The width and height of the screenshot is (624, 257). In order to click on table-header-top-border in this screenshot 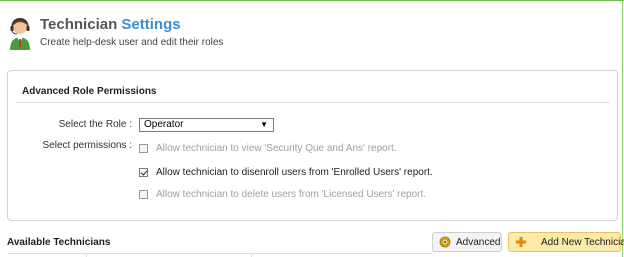, I will do `click(219, 253)`.